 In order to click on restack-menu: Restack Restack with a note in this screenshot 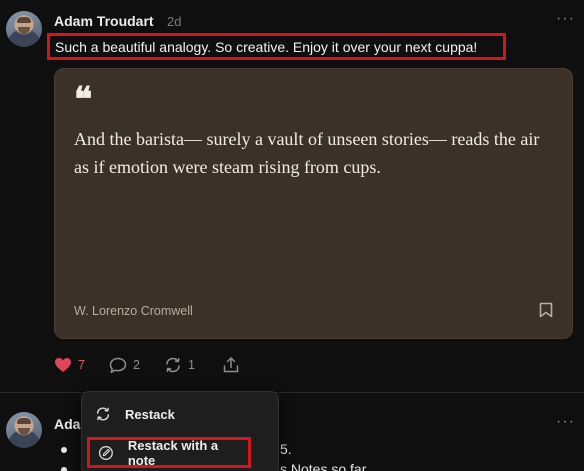, I will do `click(180, 431)`.